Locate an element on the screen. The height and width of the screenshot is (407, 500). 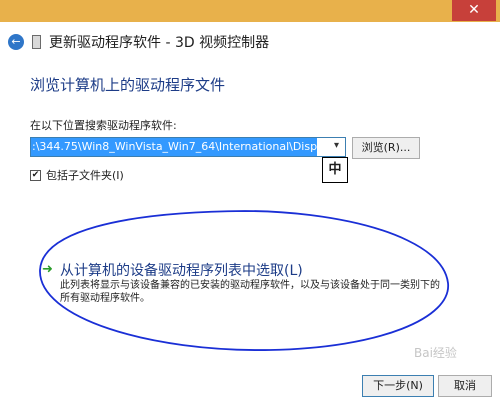
next-button: 下一步(N) is located at coordinates (398, 386).